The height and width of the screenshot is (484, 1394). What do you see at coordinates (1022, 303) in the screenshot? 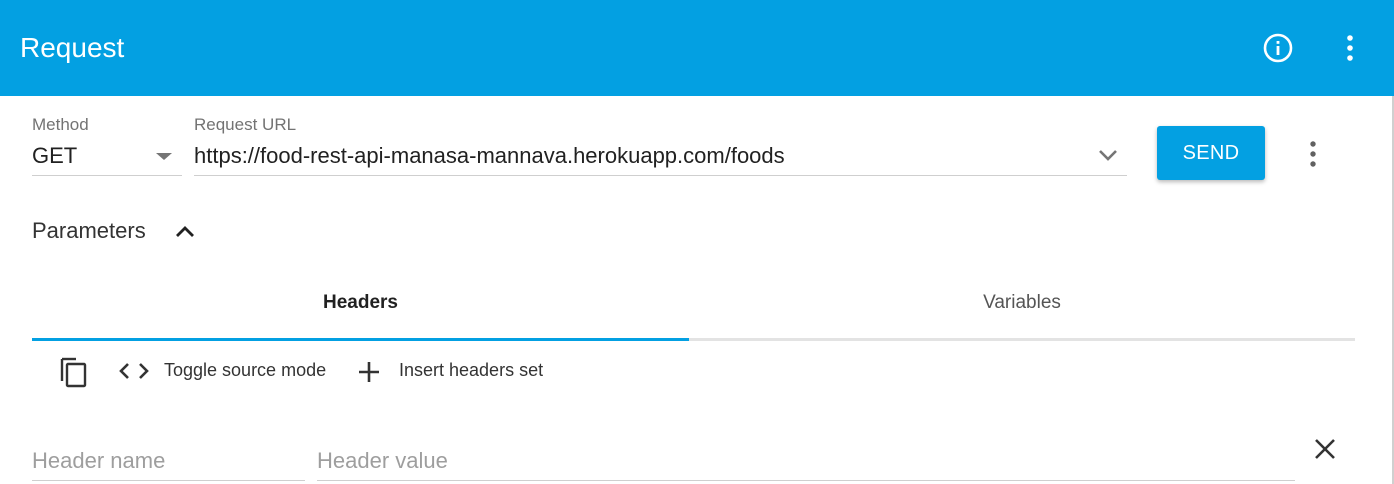
I see `tab-variables: Variables` at bounding box center [1022, 303].